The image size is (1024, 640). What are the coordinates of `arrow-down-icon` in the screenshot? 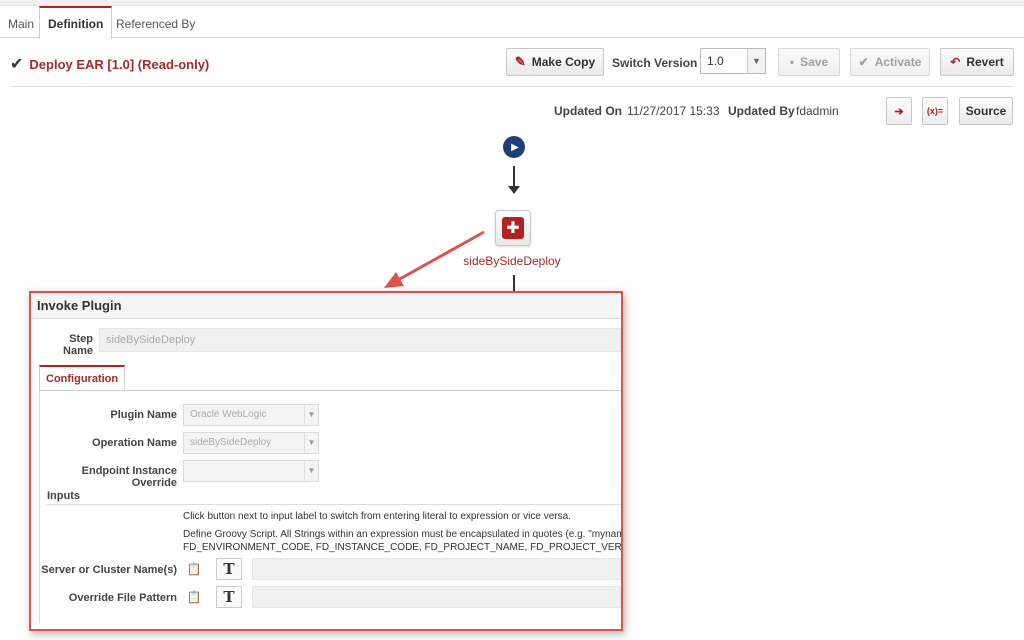 It's located at (514, 190).